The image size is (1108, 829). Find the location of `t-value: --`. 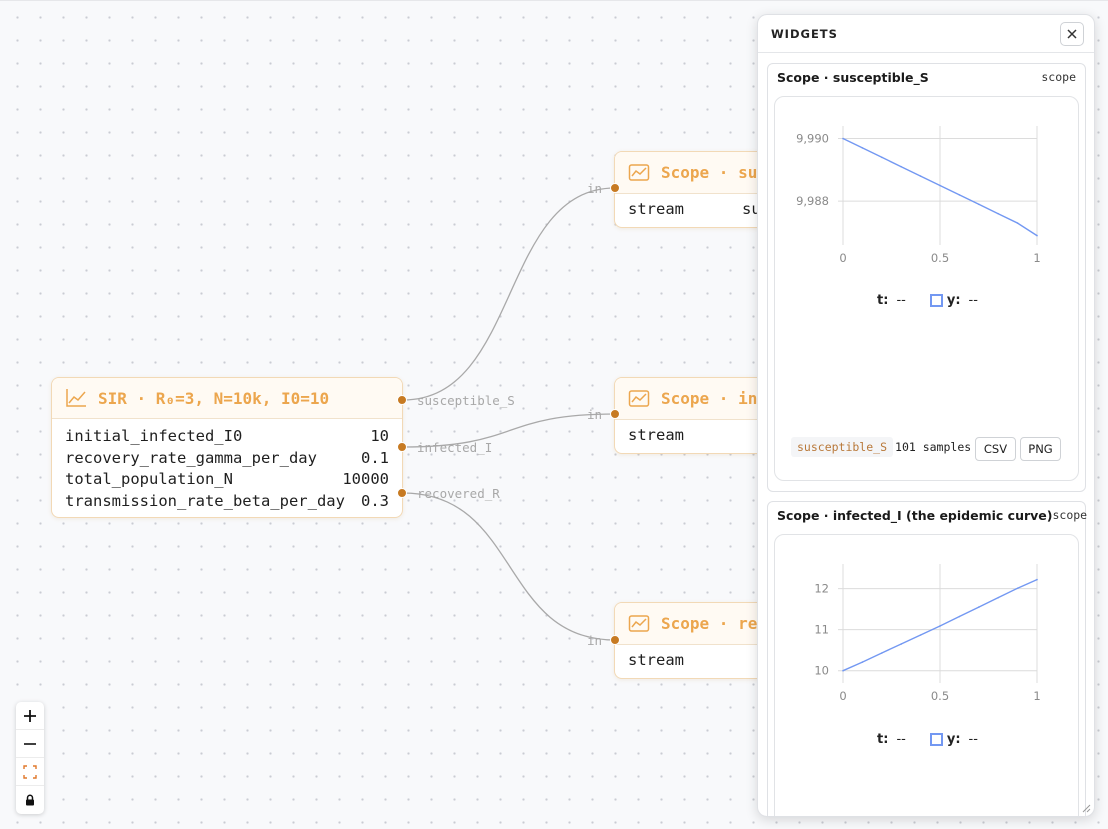

t-value: -- is located at coordinates (901, 739).